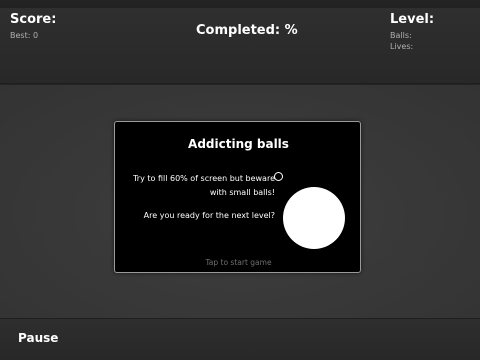 This screenshot has width=480, height=360. What do you see at coordinates (238, 262) in the screenshot?
I see `tap-to-start-button: Tap to start game` at bounding box center [238, 262].